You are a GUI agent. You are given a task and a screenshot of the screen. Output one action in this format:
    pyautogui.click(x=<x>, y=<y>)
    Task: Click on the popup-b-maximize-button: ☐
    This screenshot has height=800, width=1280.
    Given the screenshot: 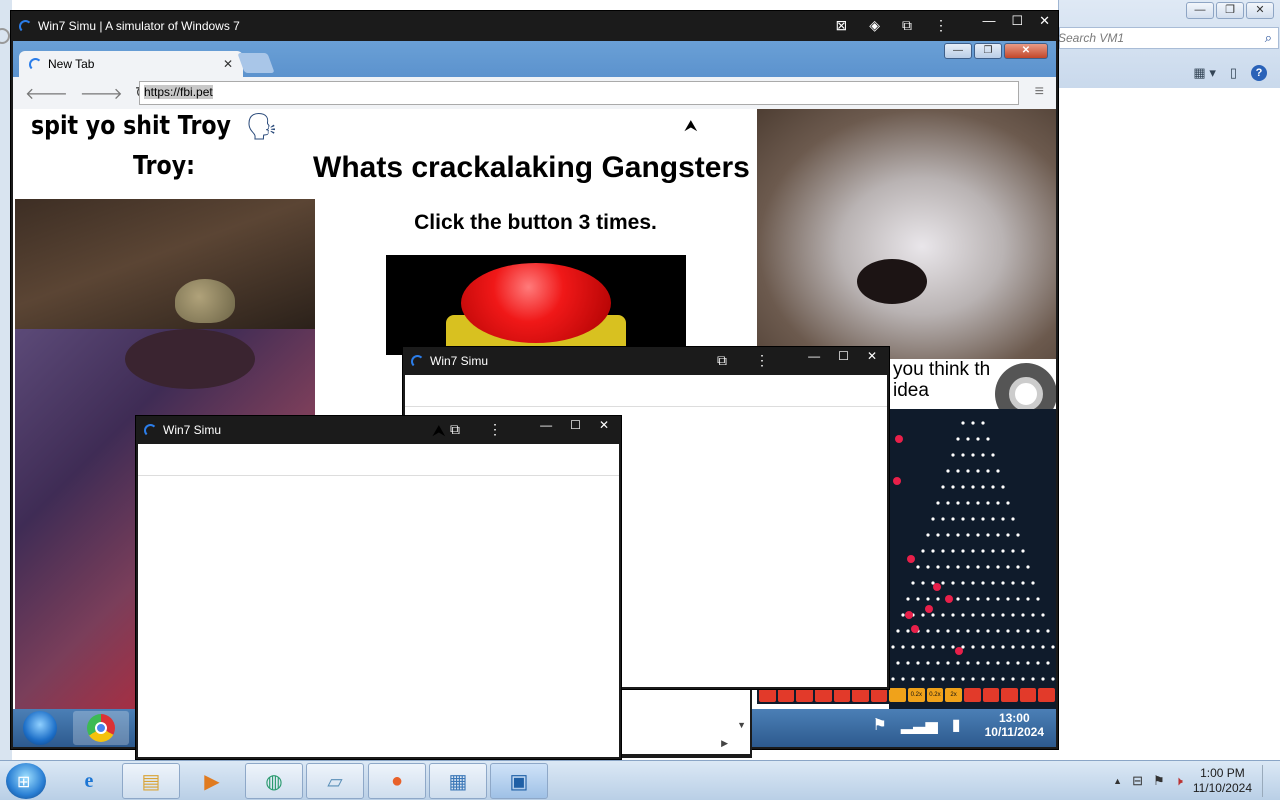 What is the action you would take?
    pyautogui.click(x=575, y=425)
    